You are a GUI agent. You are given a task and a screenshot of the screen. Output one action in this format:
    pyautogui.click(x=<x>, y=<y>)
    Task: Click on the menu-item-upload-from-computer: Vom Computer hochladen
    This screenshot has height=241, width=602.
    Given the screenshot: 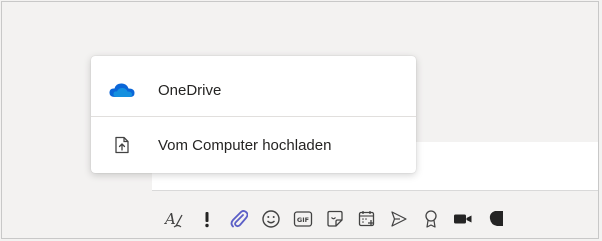 What is the action you would take?
    pyautogui.click(x=253, y=145)
    